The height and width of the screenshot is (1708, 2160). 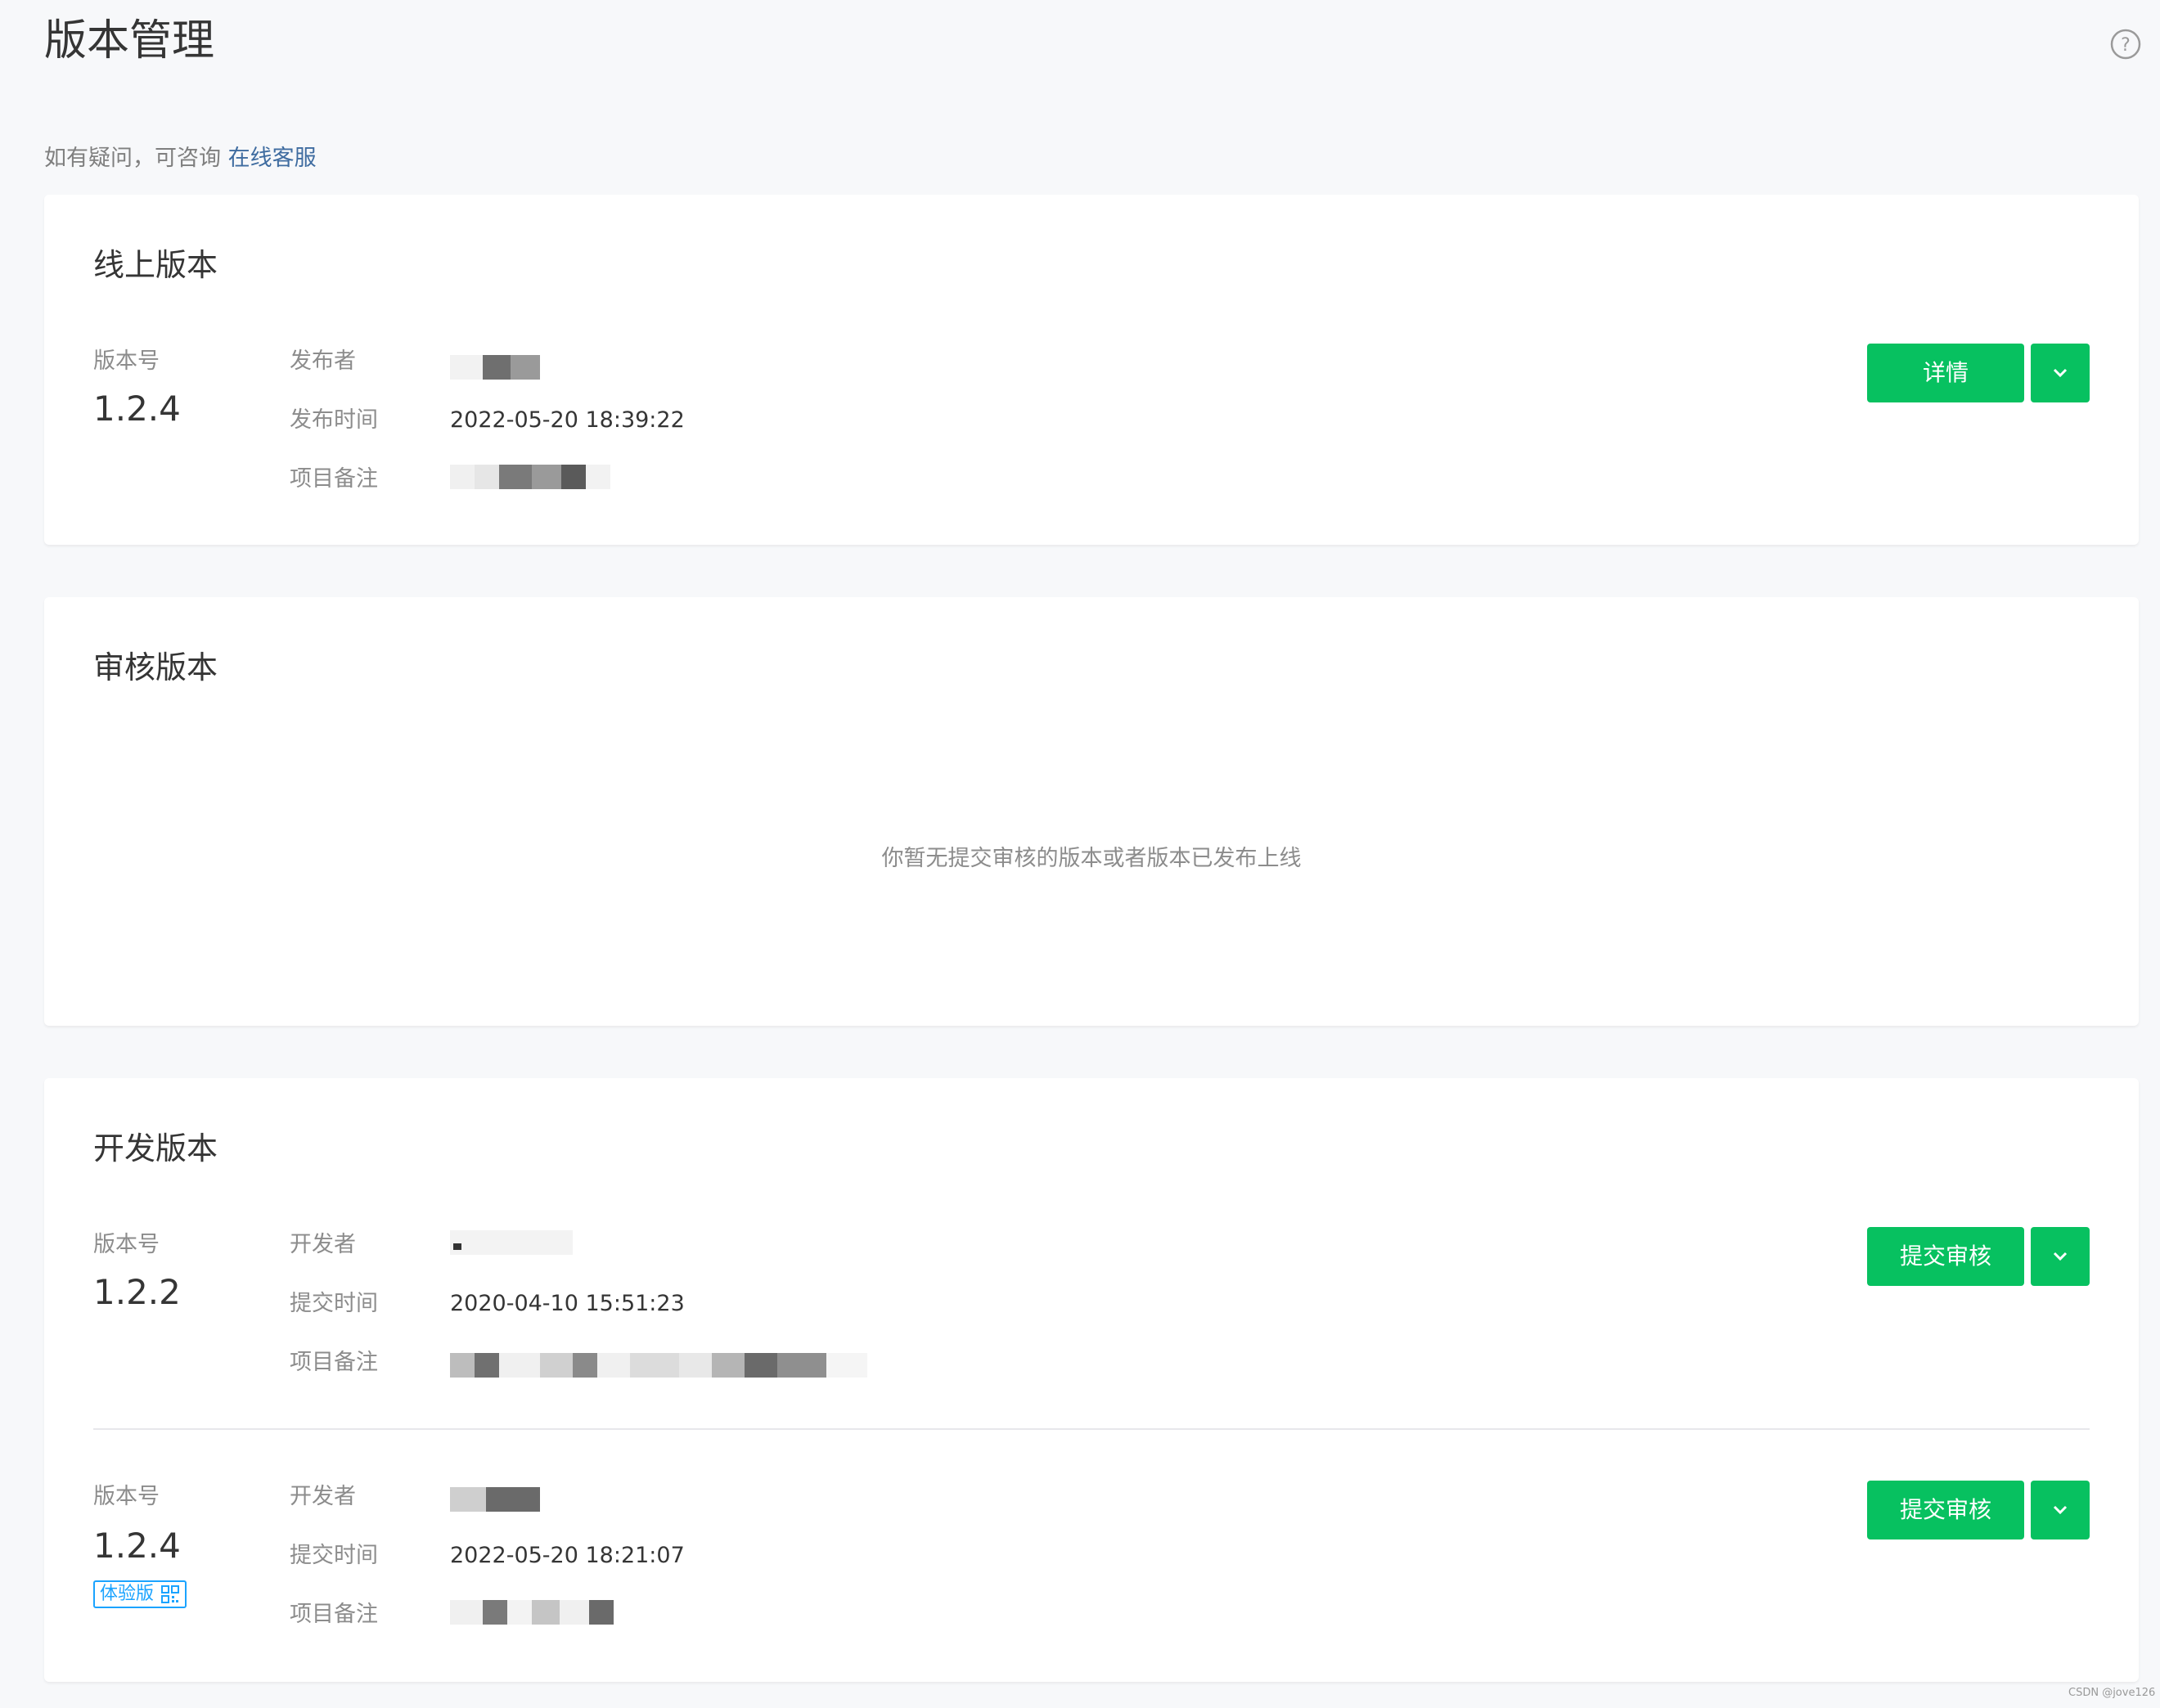 What do you see at coordinates (130, 40) in the screenshot?
I see `page-title: 版本管理` at bounding box center [130, 40].